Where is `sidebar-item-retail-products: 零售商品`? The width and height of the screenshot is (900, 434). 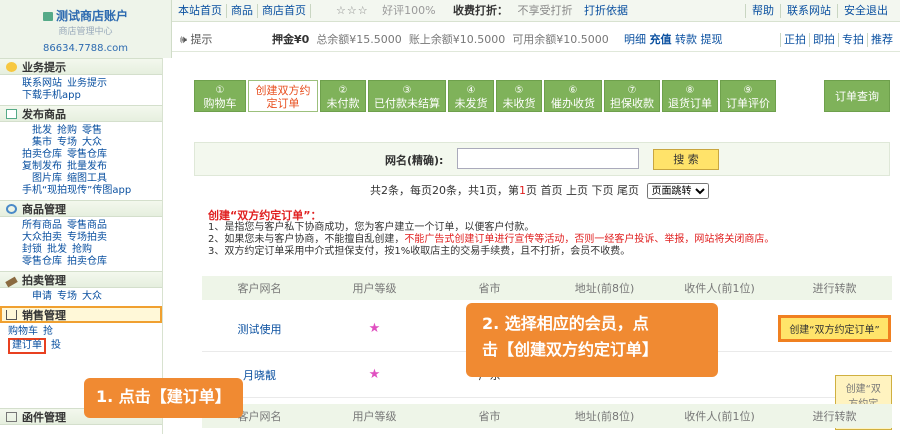
sidebar-item-retail-products: 零售商品 is located at coordinates (87, 225).